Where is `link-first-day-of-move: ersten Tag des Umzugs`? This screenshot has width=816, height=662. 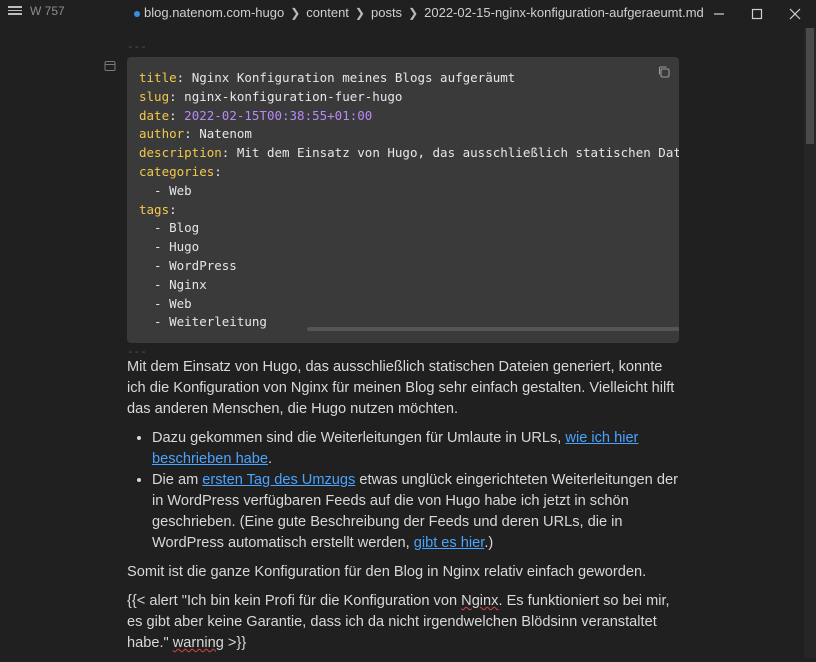 link-first-day-of-move: ersten Tag des Umzugs is located at coordinates (278, 480).